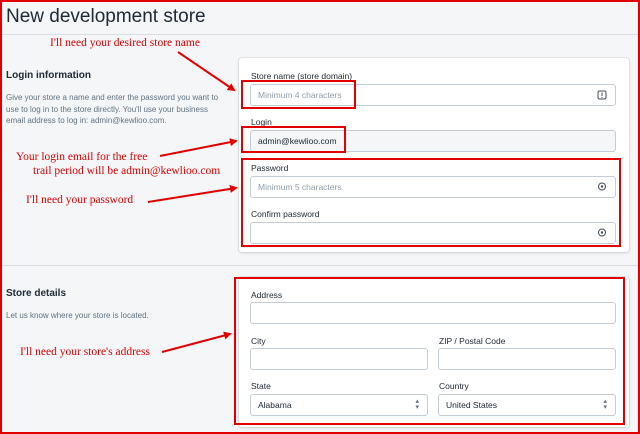 The height and width of the screenshot is (434, 640). What do you see at coordinates (433, 141) in the screenshot?
I see `login-input: admin@kewlioo.com` at bounding box center [433, 141].